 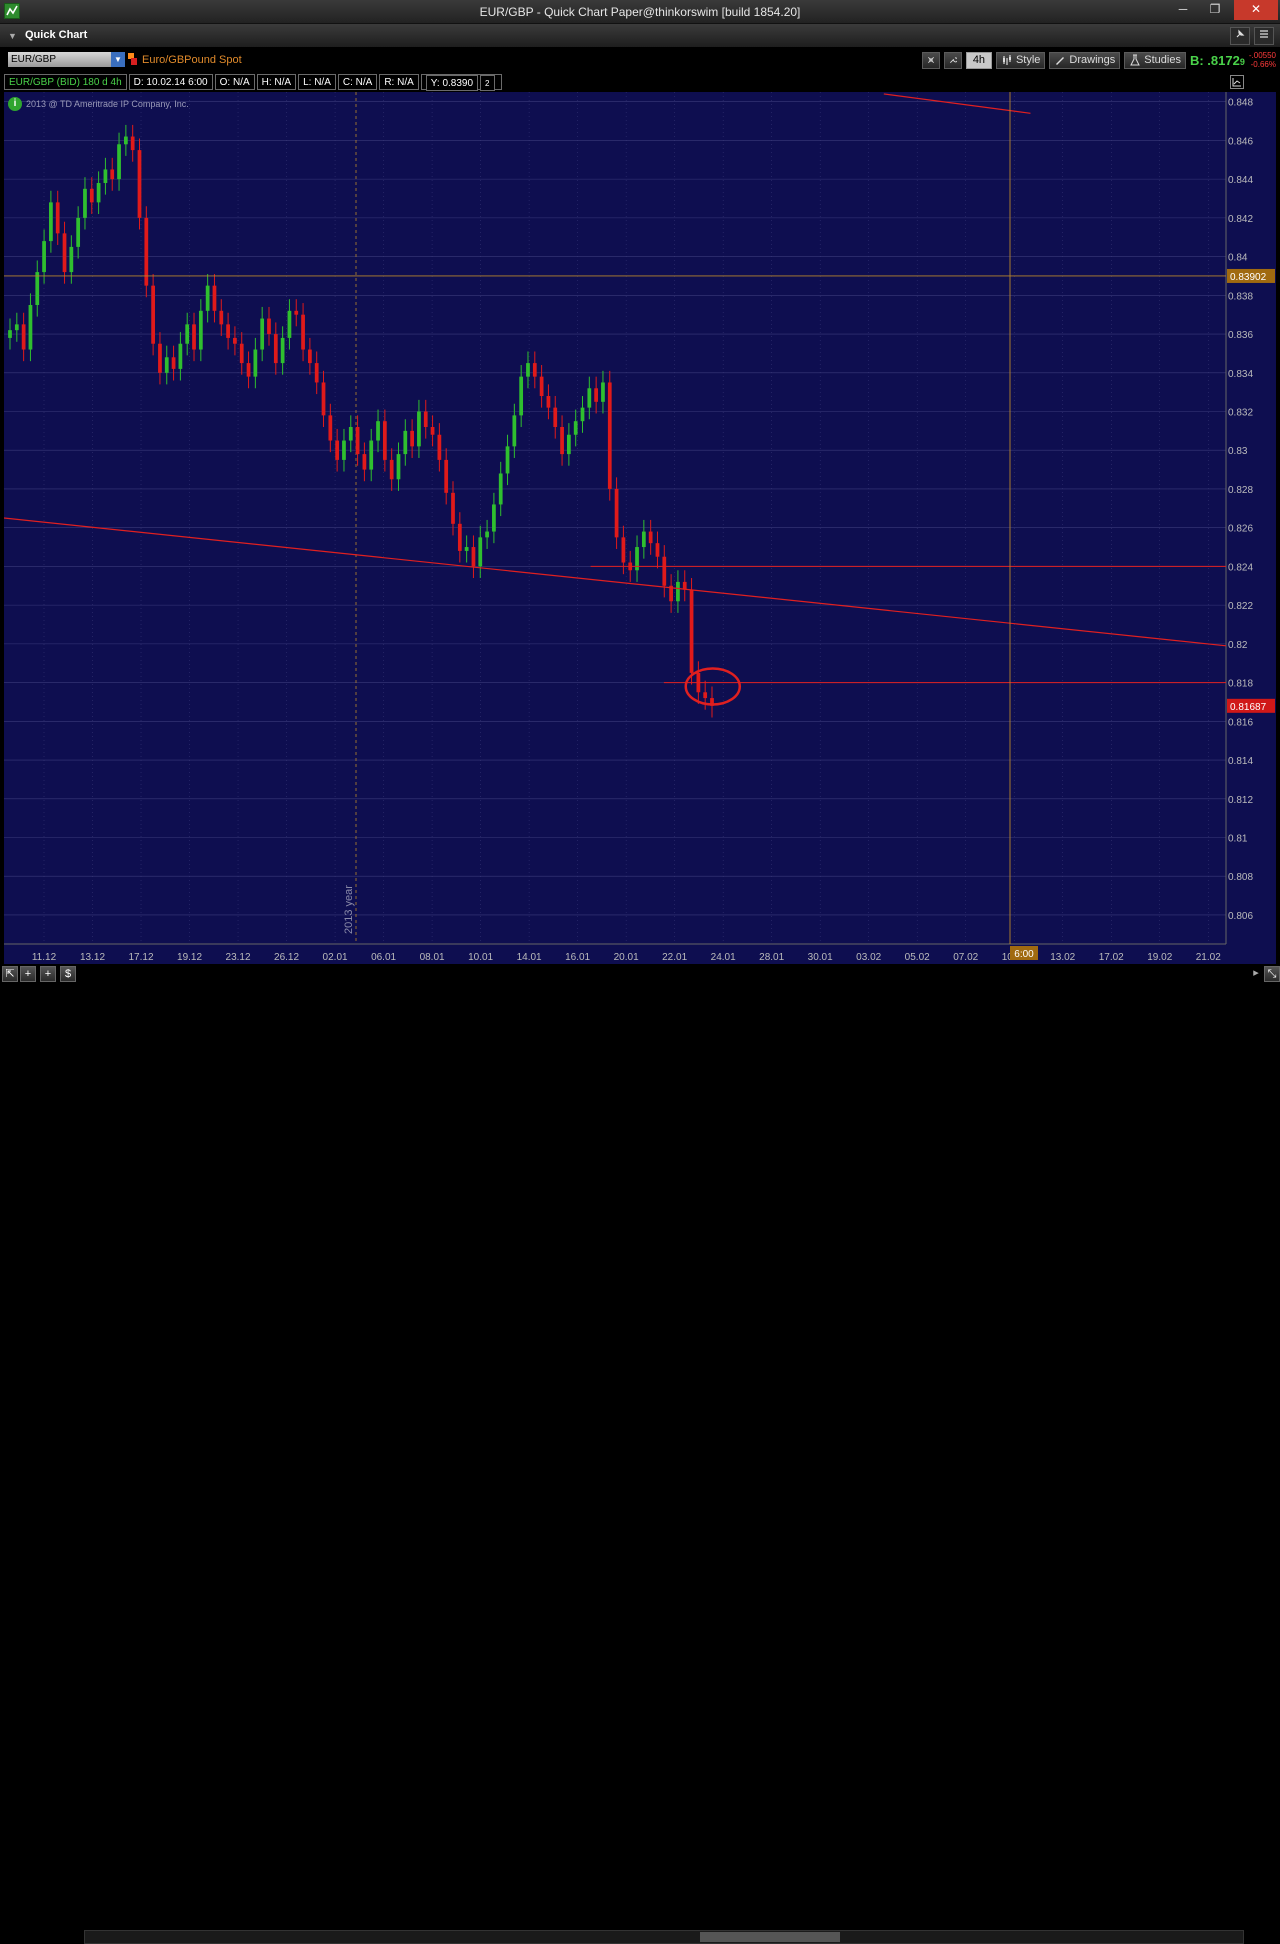 What do you see at coordinates (1238, 258) in the screenshot?
I see `y-tick-label: 0.84` at bounding box center [1238, 258].